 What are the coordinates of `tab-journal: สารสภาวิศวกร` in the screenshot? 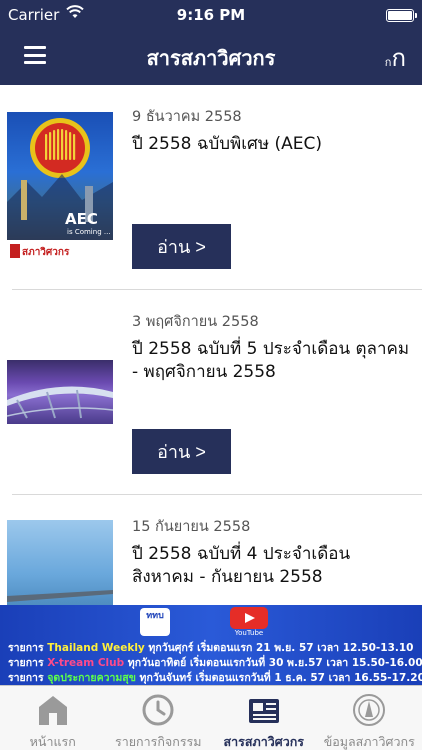 It's located at (264, 718).